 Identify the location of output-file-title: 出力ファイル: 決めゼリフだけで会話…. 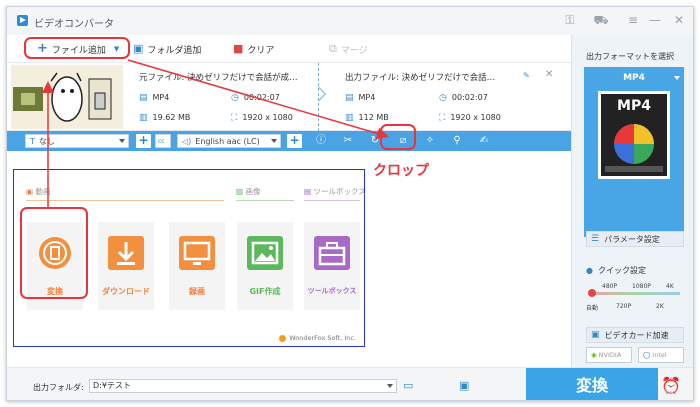
(420, 78).